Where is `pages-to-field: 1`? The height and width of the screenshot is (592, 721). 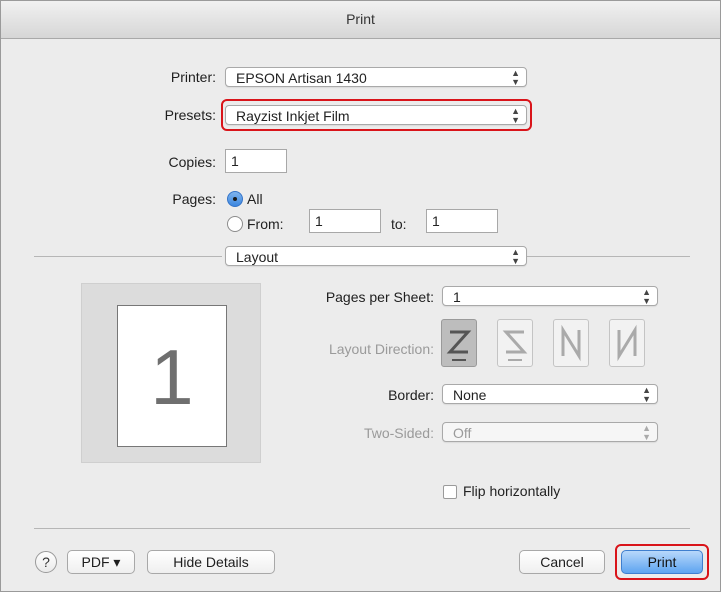
pages-to-field: 1 is located at coordinates (462, 221).